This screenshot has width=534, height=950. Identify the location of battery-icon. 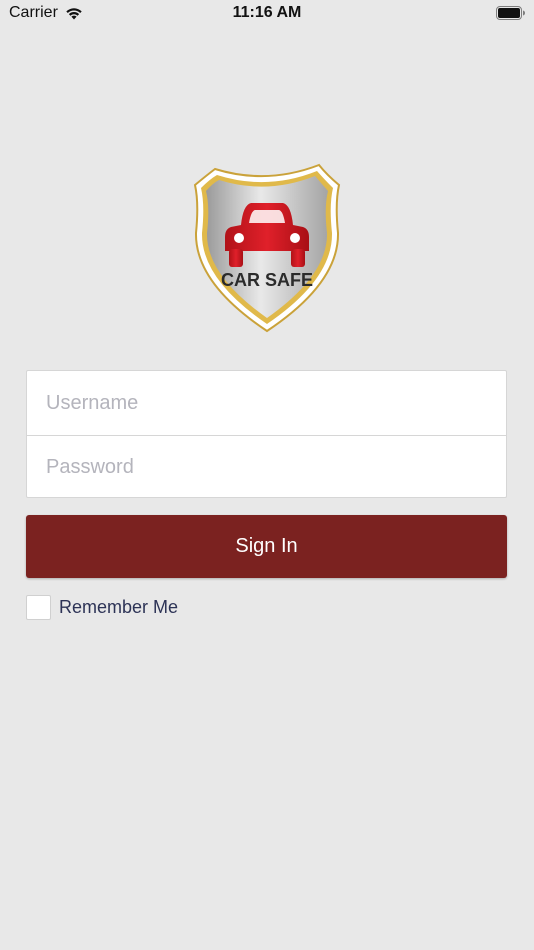
(510, 13).